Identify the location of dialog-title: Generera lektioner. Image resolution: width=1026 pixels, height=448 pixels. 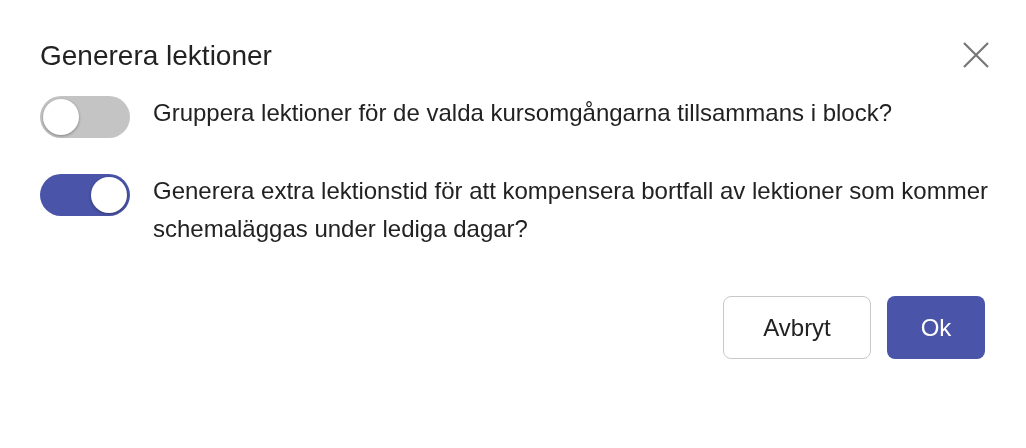
(156, 56).